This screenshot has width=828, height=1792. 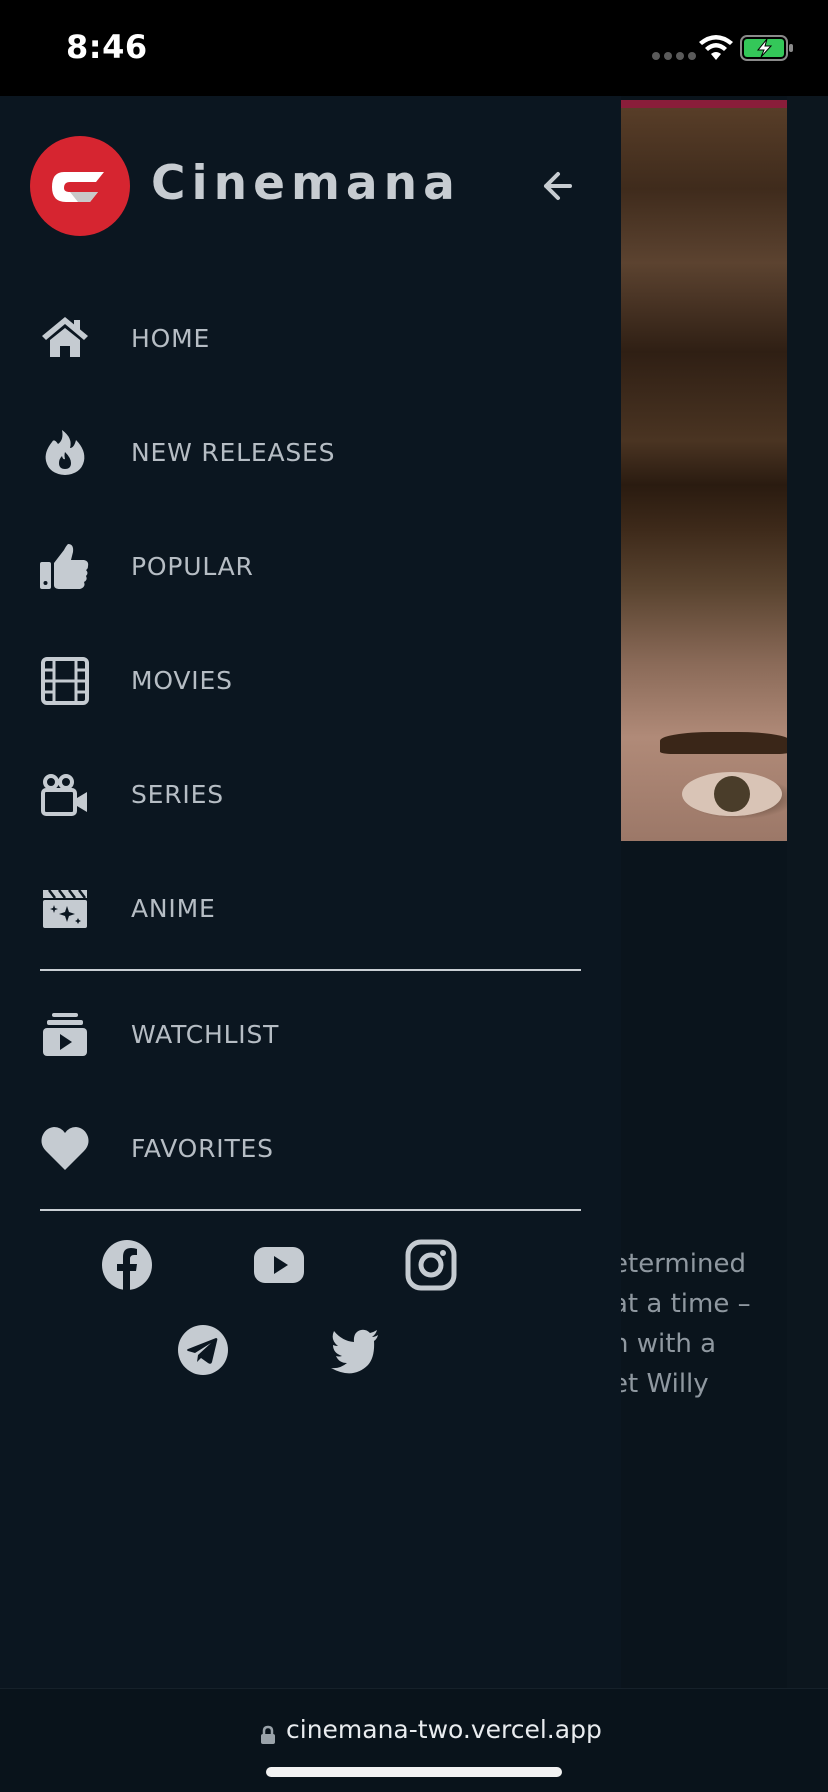 I want to click on playlist-icon, so click(x=65, y=1034).